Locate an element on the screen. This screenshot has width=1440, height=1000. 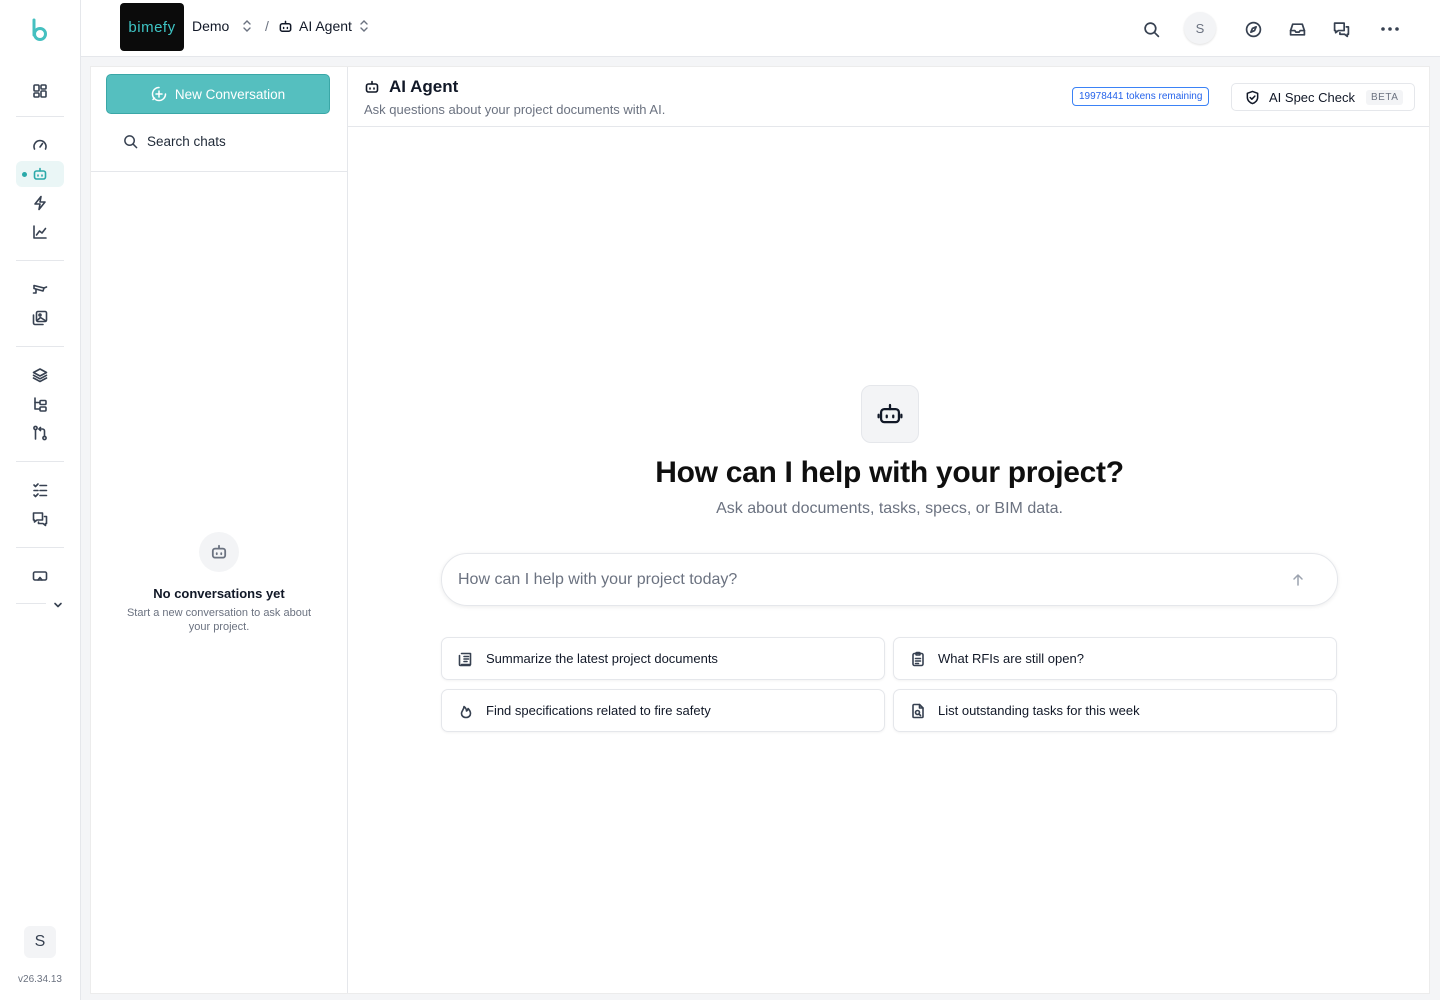
new-conversation-label: New Conversation is located at coordinates (230, 94).